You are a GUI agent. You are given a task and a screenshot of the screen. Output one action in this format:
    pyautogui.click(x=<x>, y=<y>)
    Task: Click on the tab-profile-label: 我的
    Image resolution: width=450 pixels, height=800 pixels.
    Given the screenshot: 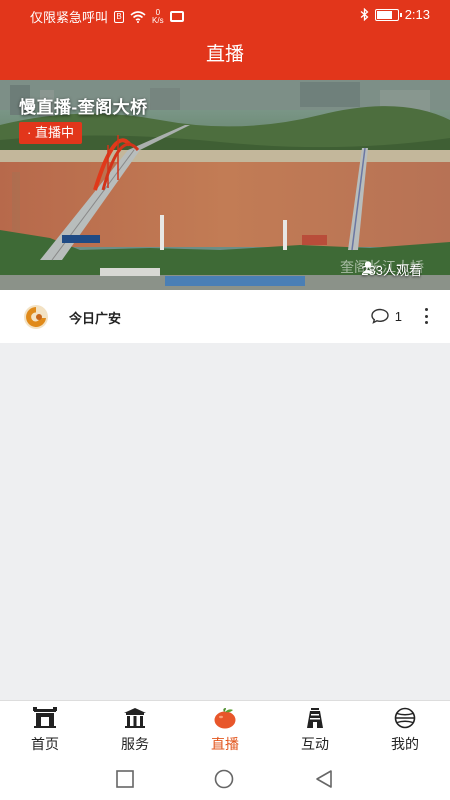 What is the action you would take?
    pyautogui.click(x=405, y=744)
    